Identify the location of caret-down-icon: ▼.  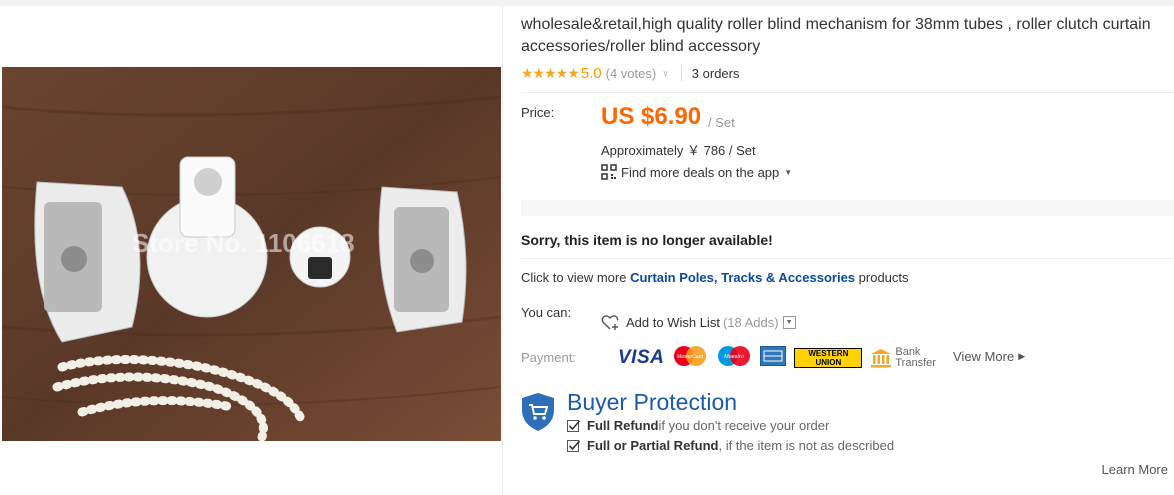
(788, 172).